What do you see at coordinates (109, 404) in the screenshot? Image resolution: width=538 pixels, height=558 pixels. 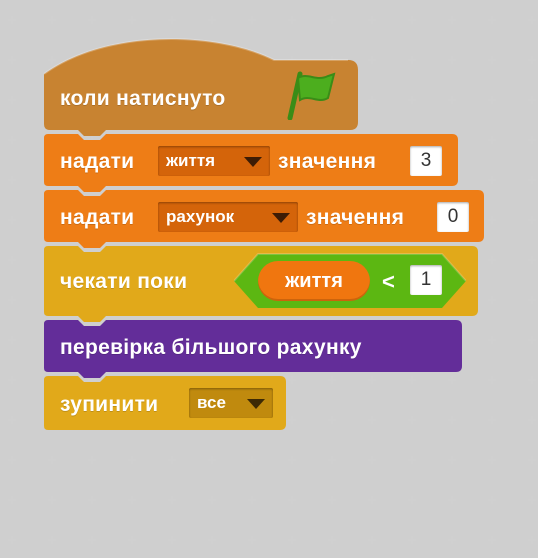 I see `stop-label: зупинити` at bounding box center [109, 404].